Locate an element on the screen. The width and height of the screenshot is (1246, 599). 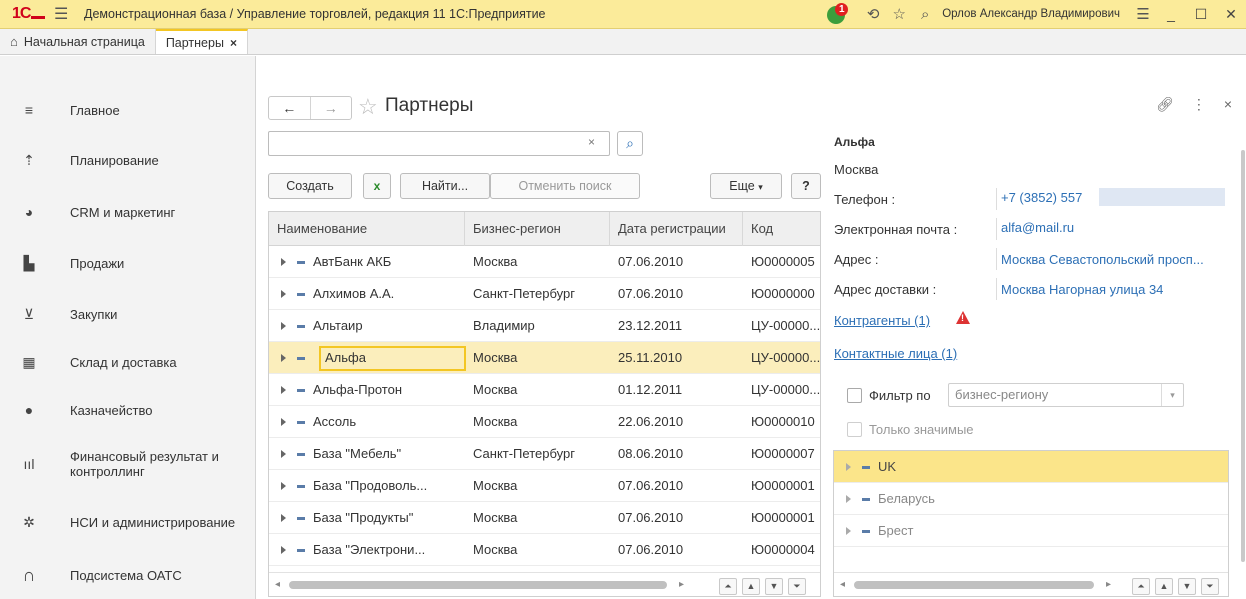
favorite-star-icon: ☆ is located at coordinates (368, 107).